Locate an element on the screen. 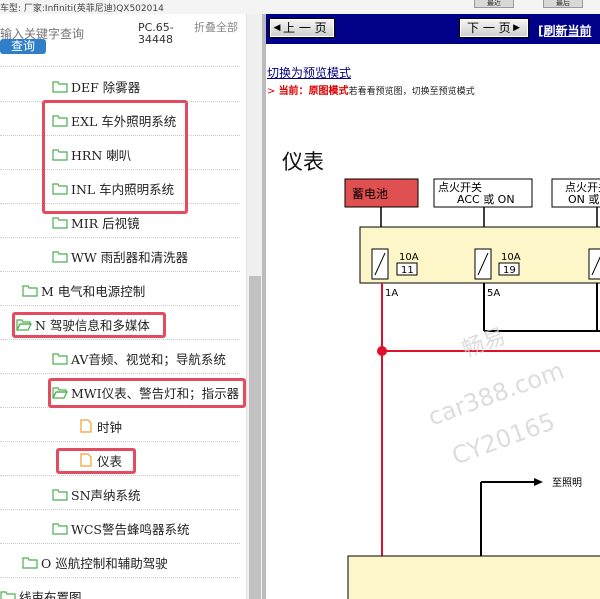  tree-row: DEF 除雾器 is located at coordinates (120, 85).